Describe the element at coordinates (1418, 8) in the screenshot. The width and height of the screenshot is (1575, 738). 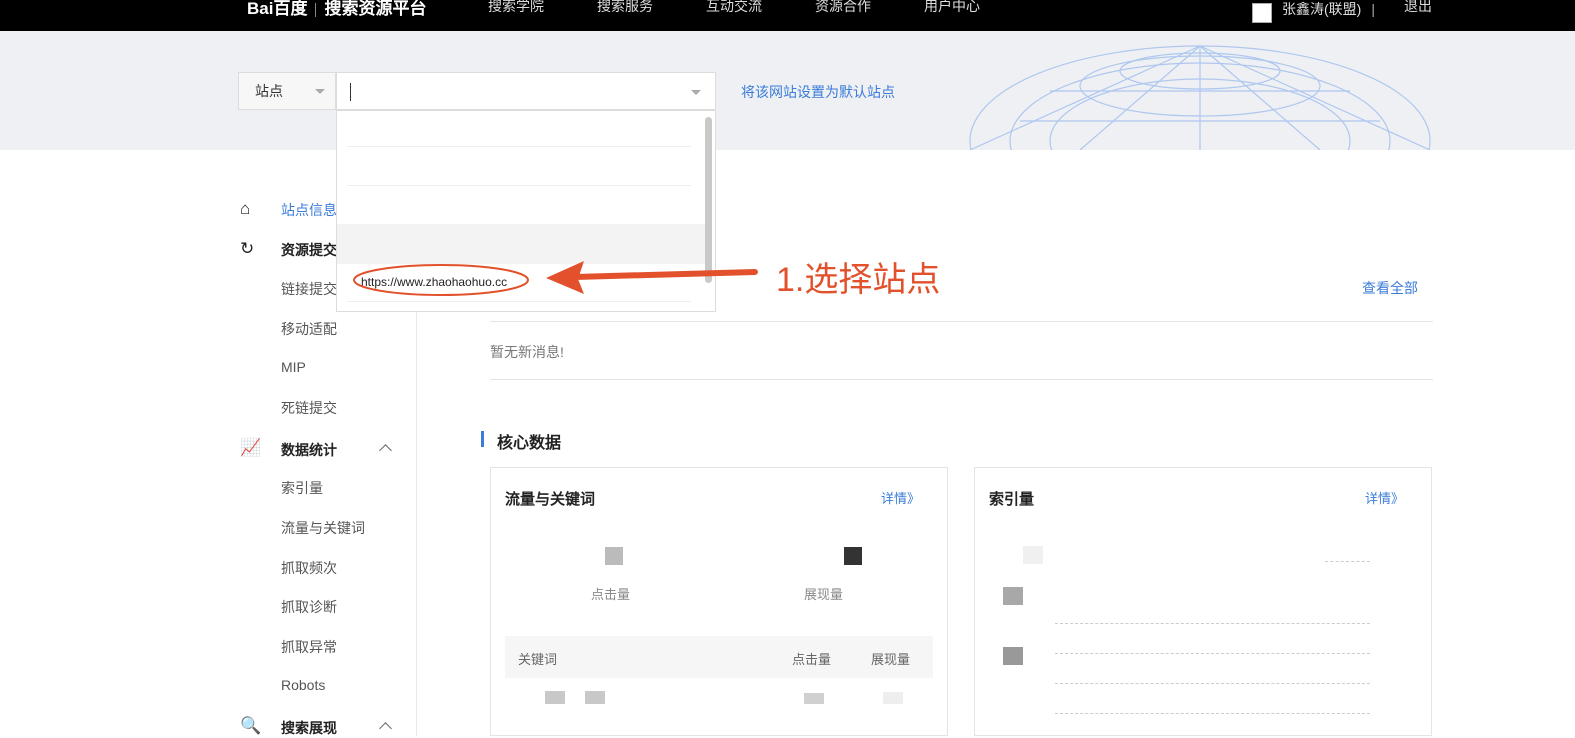
I see `logout-link: 退出` at that location.